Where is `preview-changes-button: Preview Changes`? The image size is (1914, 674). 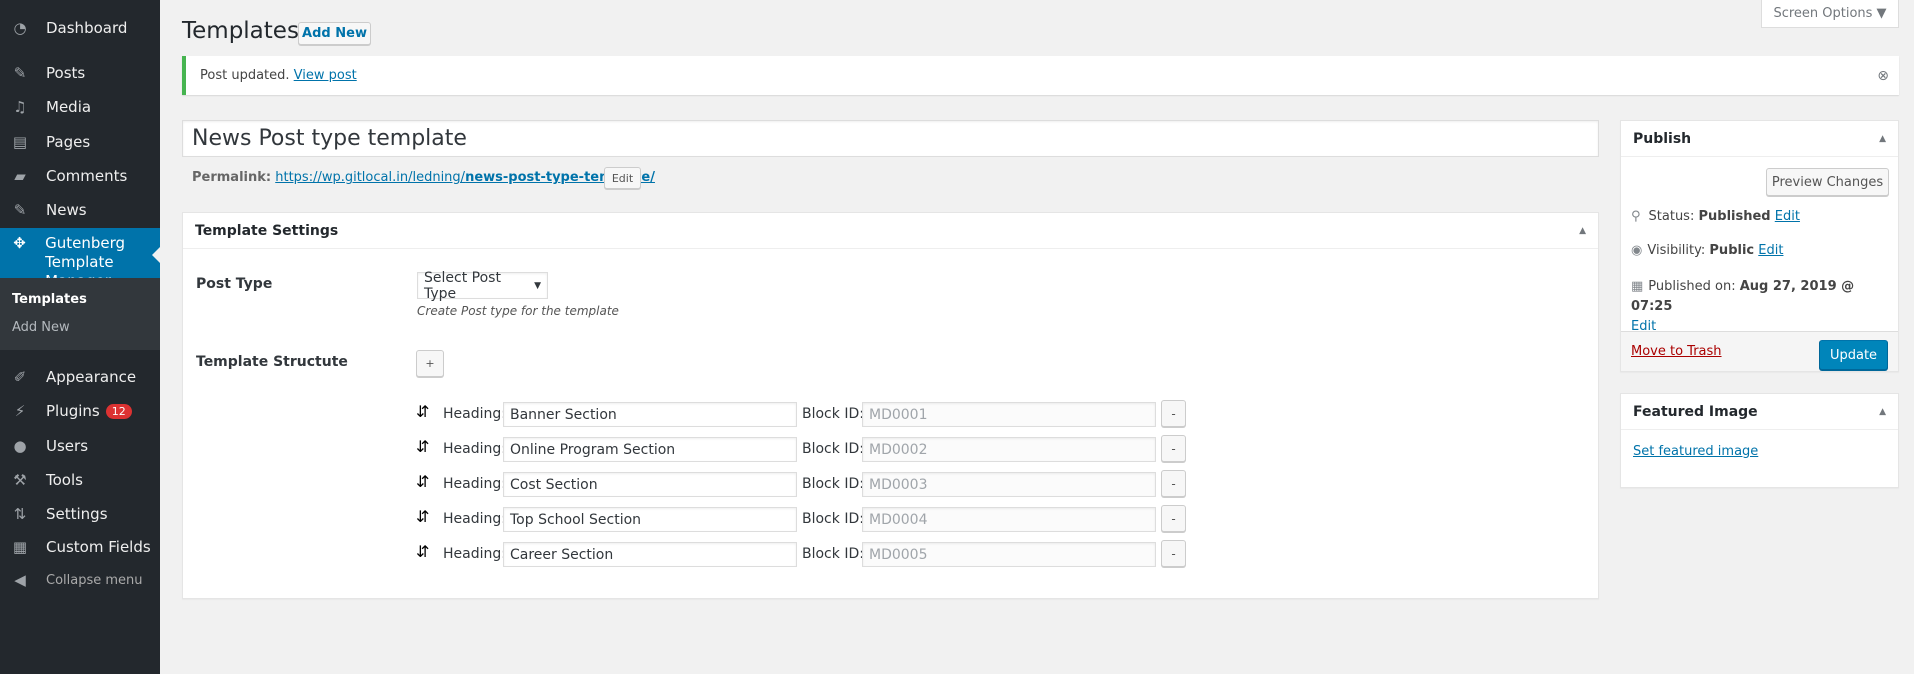 preview-changes-button: Preview Changes is located at coordinates (1827, 182).